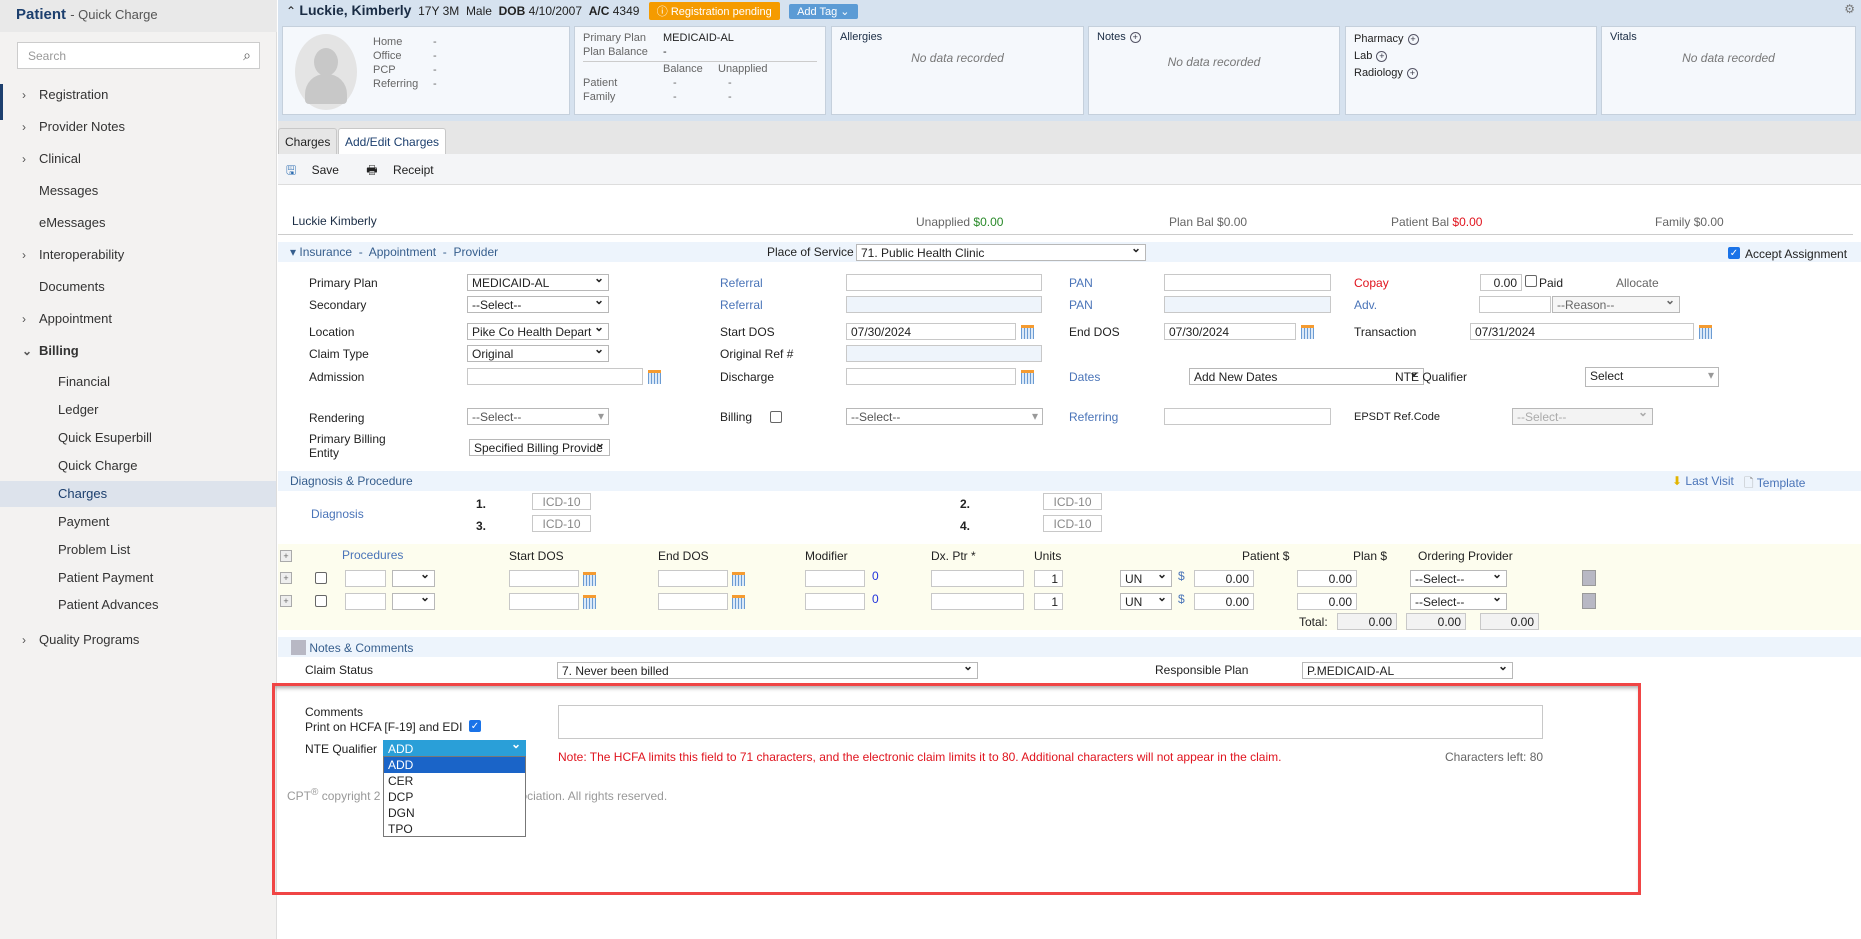  What do you see at coordinates (138, 410) in the screenshot?
I see `sidebar-item-ledger: Ledger` at bounding box center [138, 410].